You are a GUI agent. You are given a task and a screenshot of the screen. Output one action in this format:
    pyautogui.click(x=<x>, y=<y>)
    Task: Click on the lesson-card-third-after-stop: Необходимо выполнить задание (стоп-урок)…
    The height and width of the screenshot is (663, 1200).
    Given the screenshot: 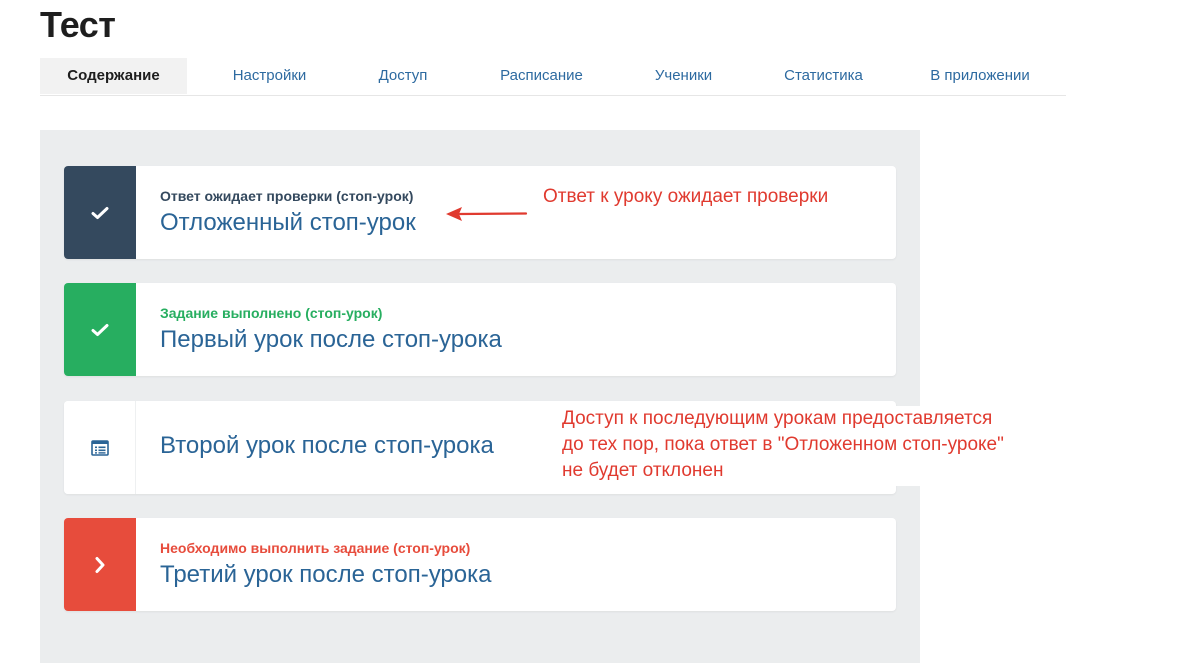 What is the action you would take?
    pyautogui.click(x=480, y=564)
    